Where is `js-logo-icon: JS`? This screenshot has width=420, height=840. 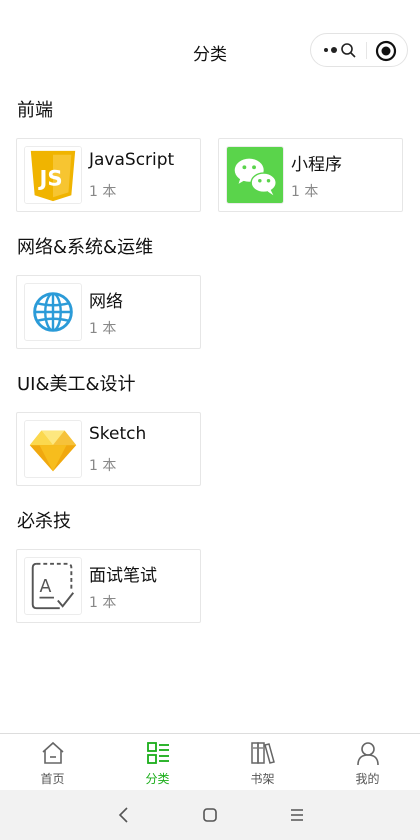
js-logo-icon: JS is located at coordinates (53, 175).